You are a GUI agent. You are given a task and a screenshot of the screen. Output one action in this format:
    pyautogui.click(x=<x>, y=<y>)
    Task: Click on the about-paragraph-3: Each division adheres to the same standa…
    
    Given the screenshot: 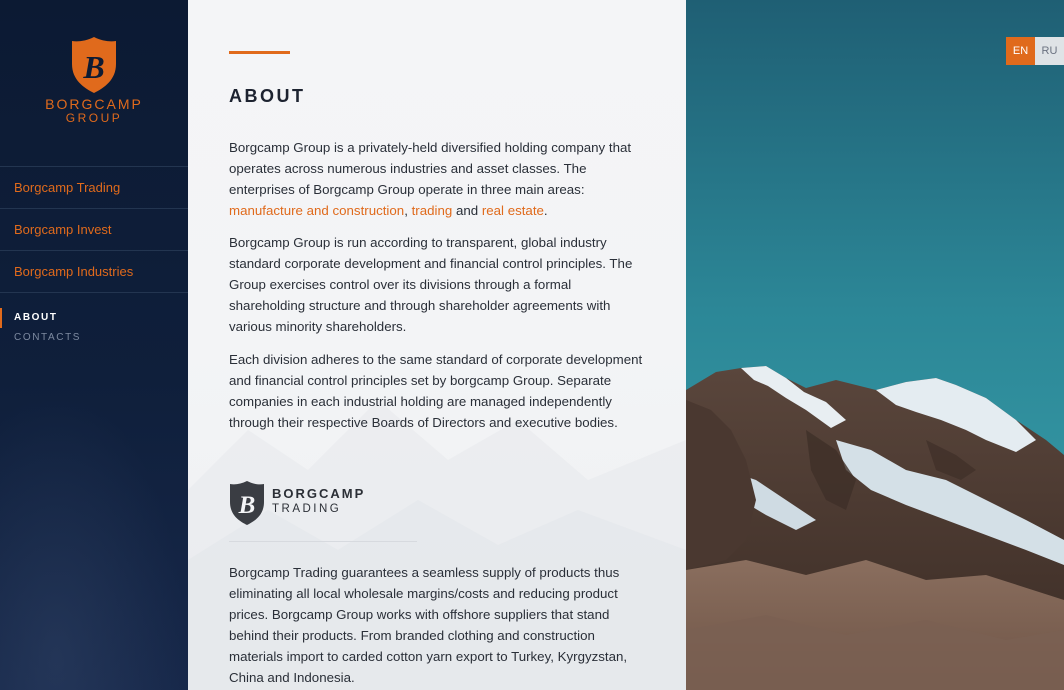 What is the action you would take?
    pyautogui.click(x=436, y=391)
    